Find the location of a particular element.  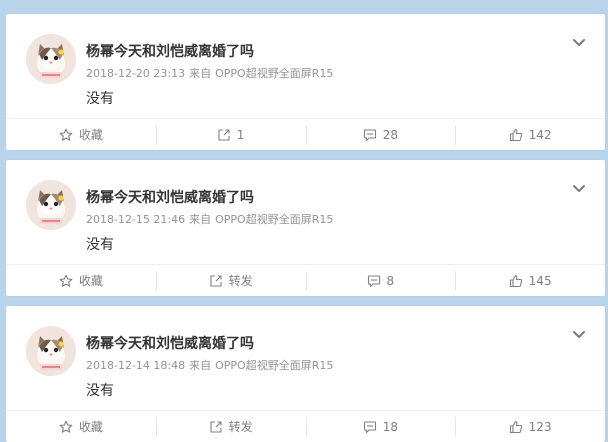

repost-button: 1 is located at coordinates (230, 134).